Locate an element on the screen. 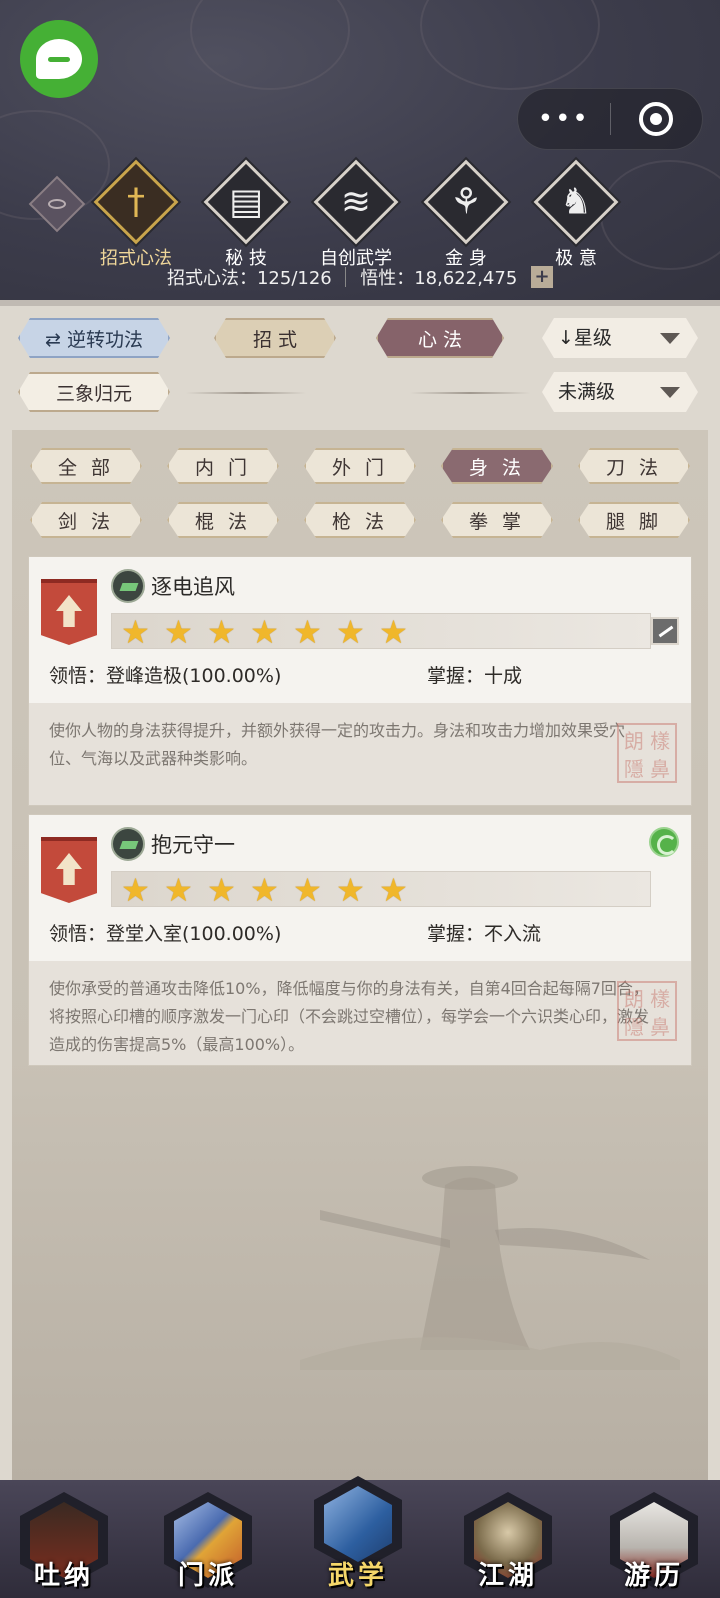  panel-border is located at coordinates (360, 303).